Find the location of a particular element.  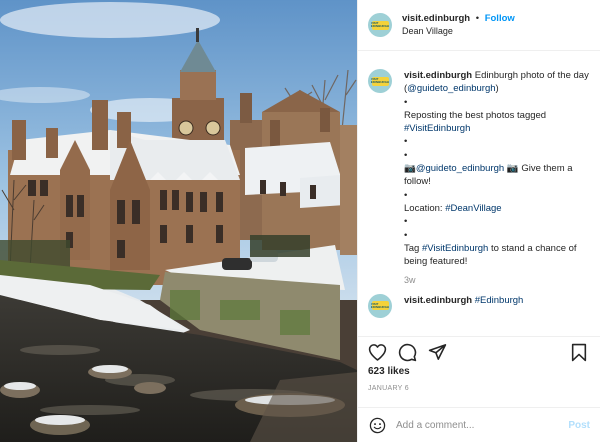

emoji-icon is located at coordinates (377, 425).